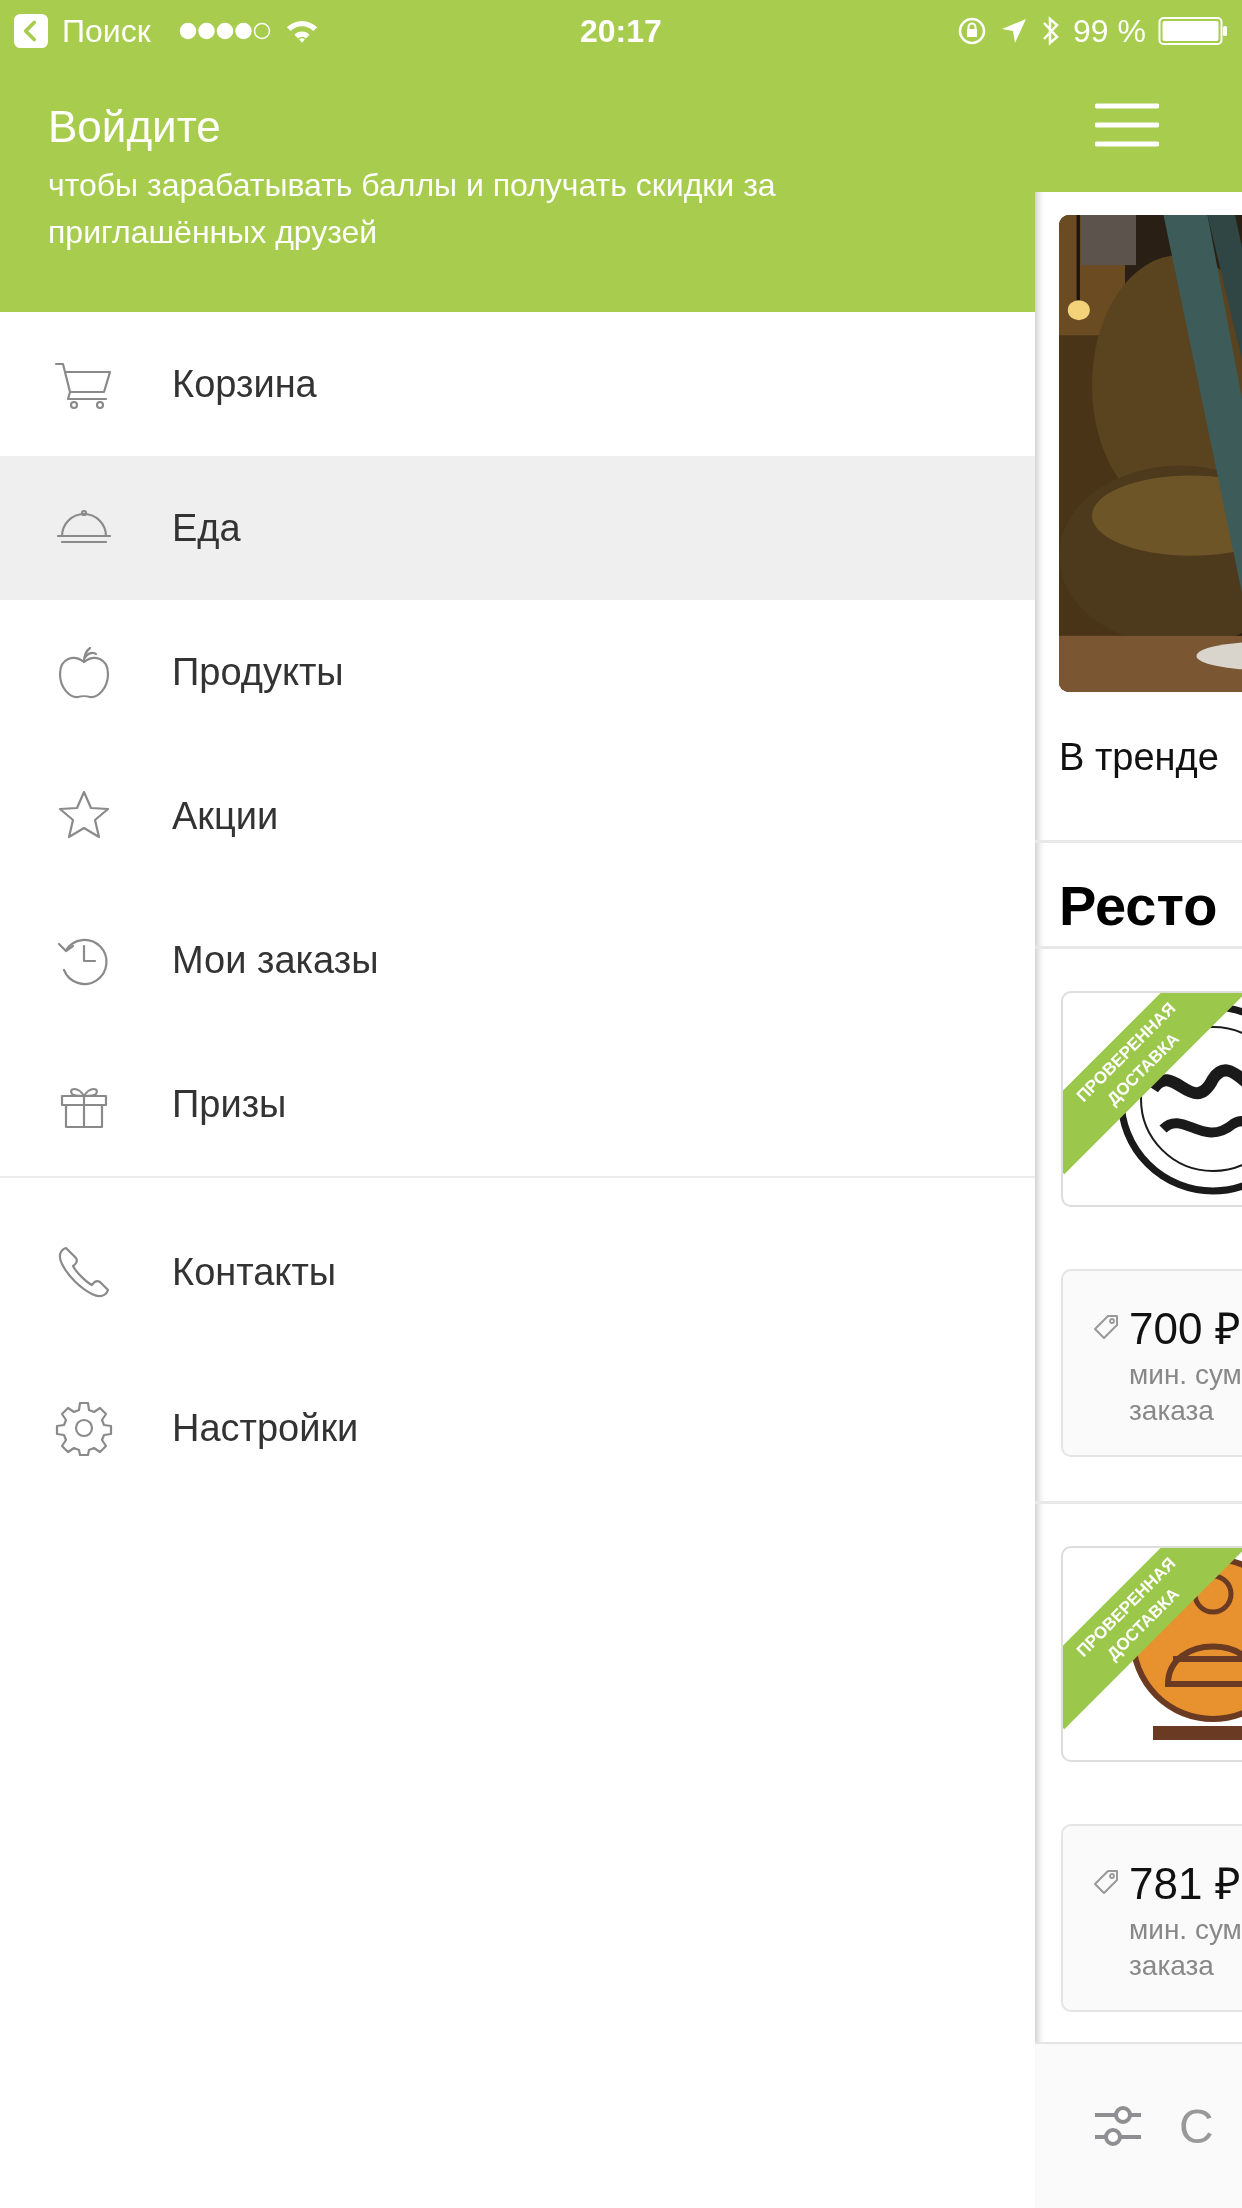  Describe the element at coordinates (1193, 31) in the screenshot. I see `battery-icon` at that location.